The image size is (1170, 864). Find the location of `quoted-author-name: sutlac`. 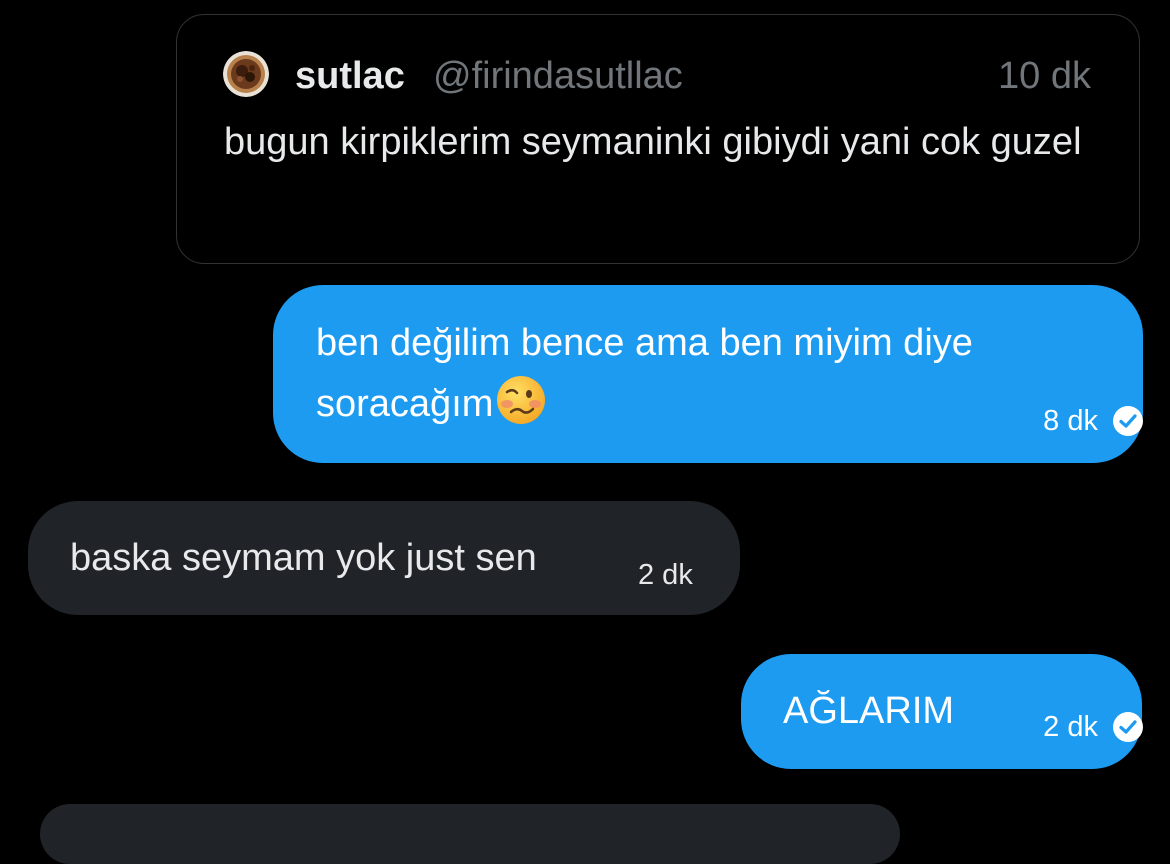

quoted-author-name: sutlac is located at coordinates (350, 76).